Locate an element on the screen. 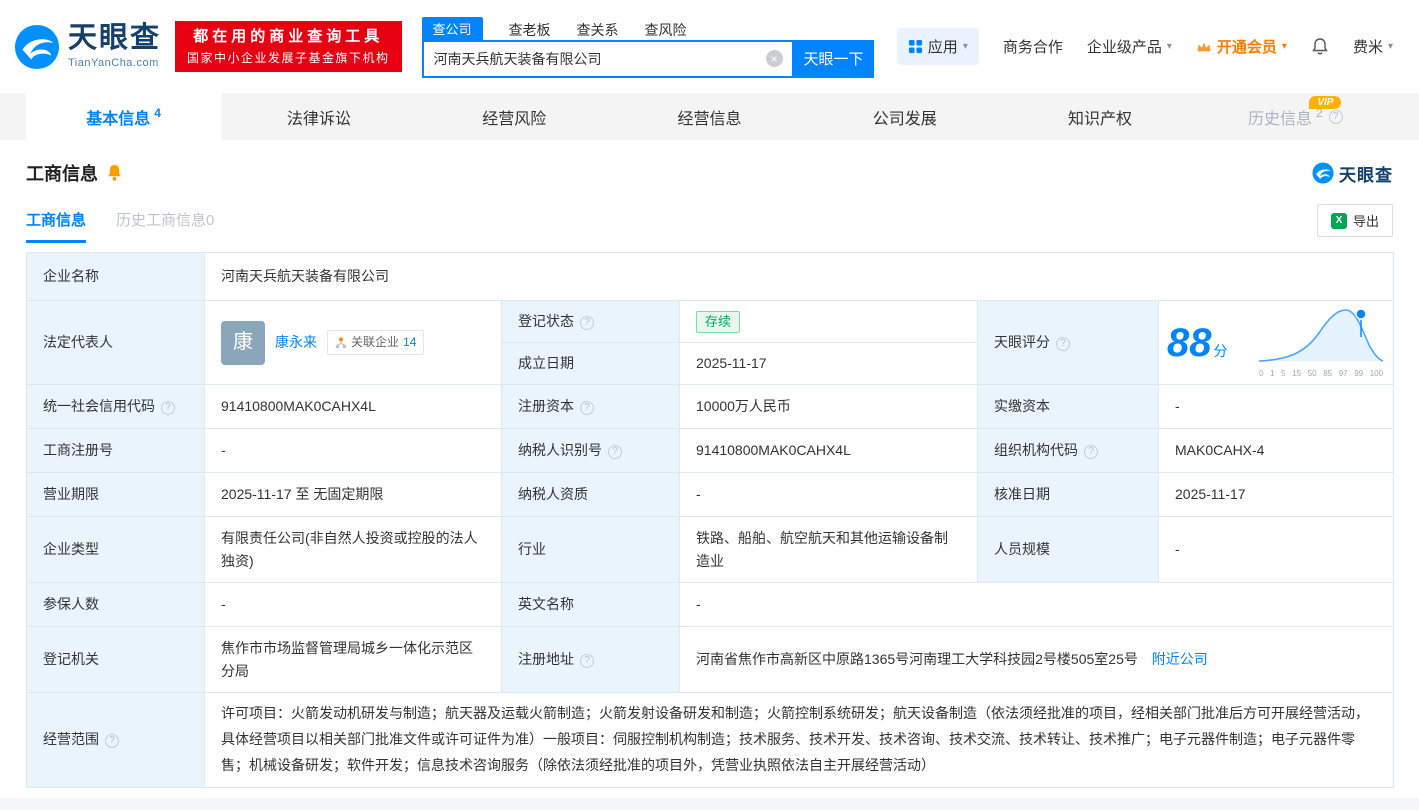  tab-intellectual-property: 知识产权 is located at coordinates (1099, 116).